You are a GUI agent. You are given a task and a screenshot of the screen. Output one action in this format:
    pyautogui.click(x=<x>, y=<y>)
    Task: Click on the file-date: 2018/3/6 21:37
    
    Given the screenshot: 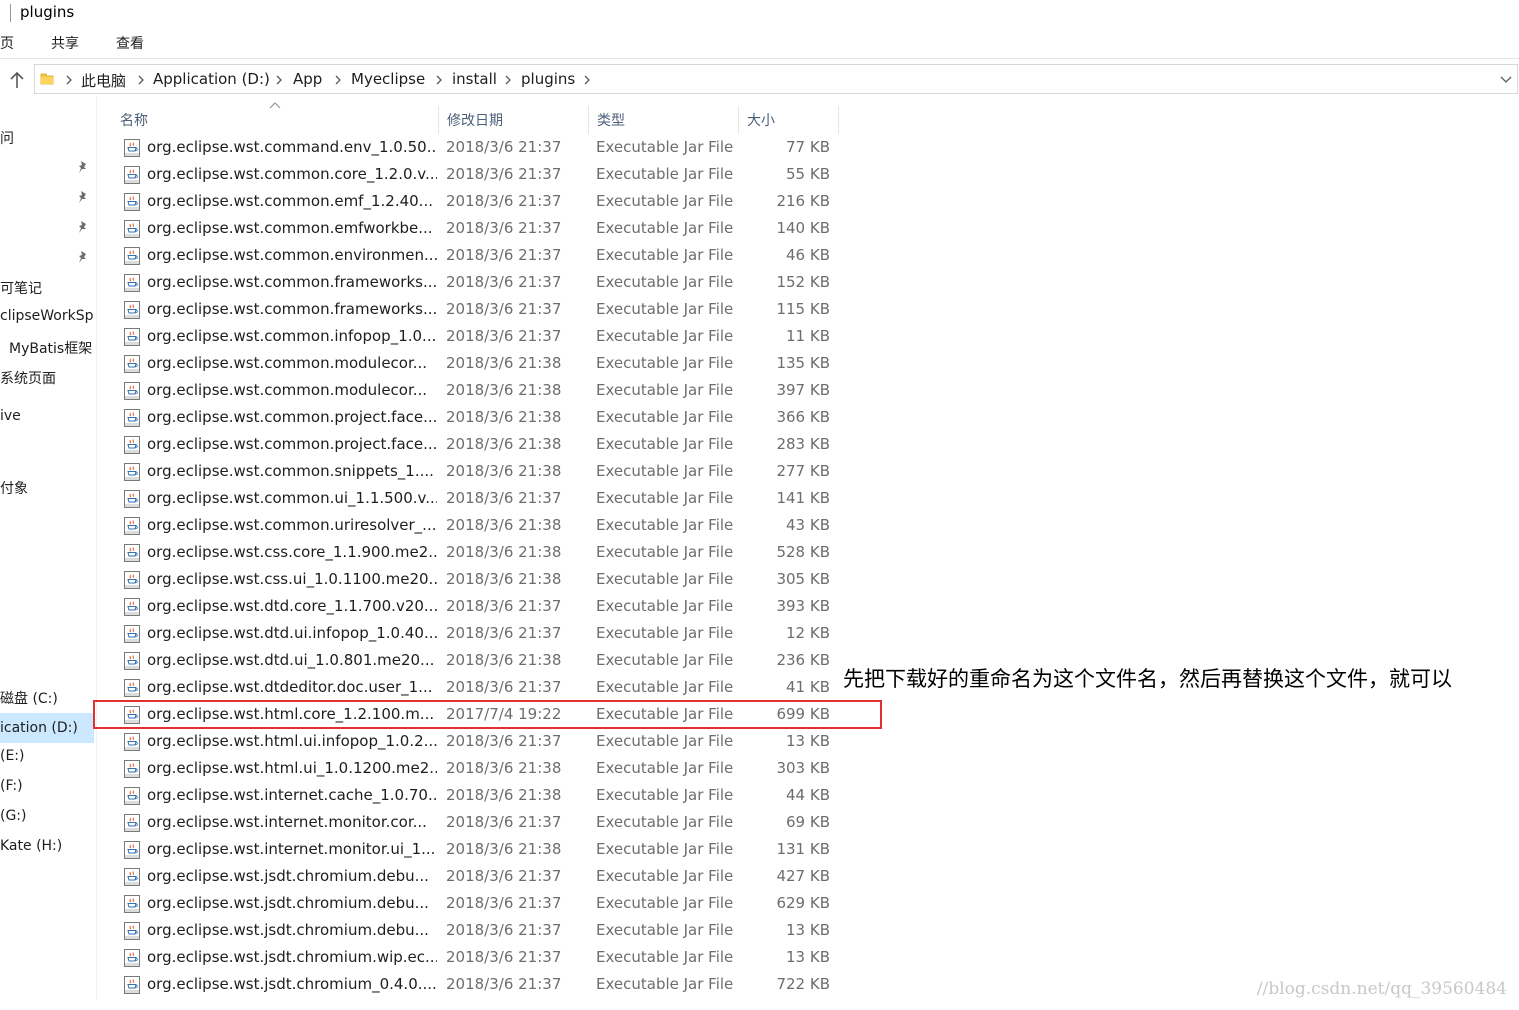 What is the action you would take?
    pyautogui.click(x=504, y=957)
    